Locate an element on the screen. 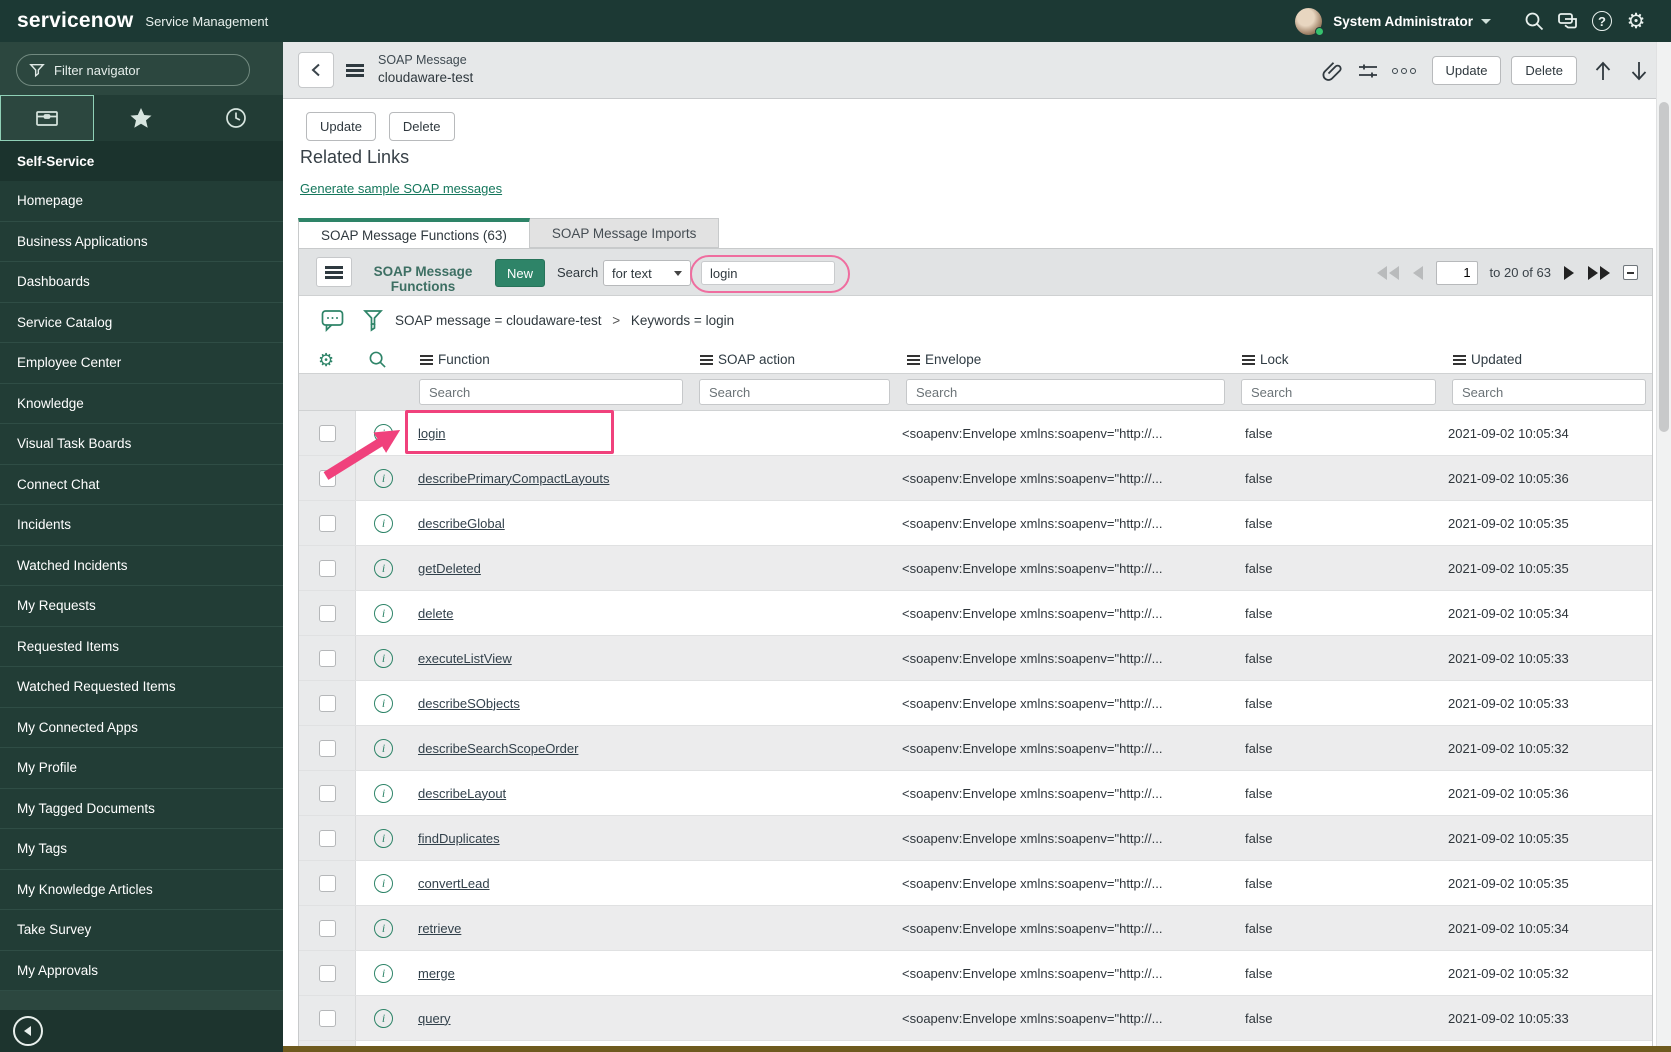 The height and width of the screenshot is (1052, 1671). next-page-icon is located at coordinates (1569, 272).